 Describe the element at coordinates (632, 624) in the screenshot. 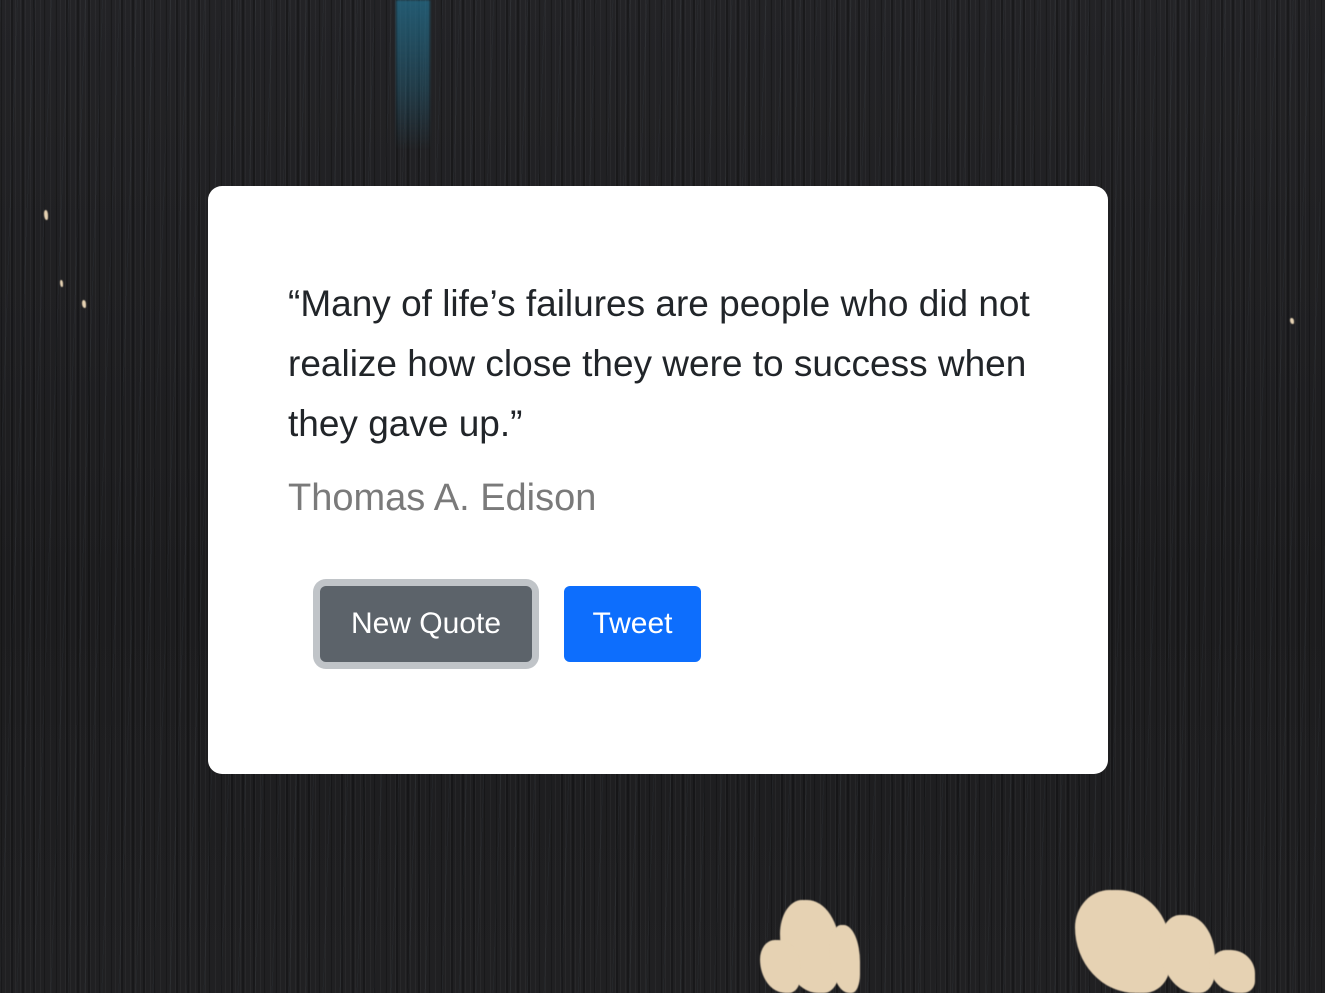

I see `tweet-button: Tweet` at that location.